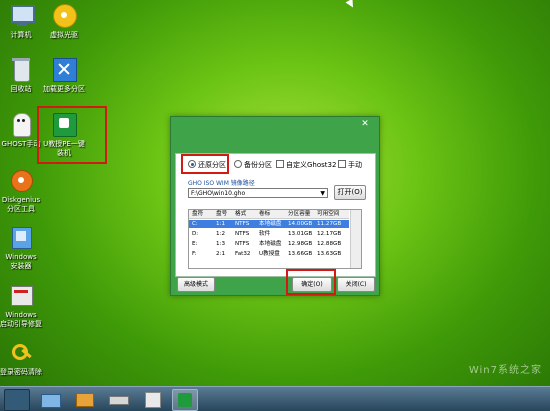 Image resolution: width=550 pixels, height=411 pixels. What do you see at coordinates (322, 193) in the screenshot?
I see `chevron-down-icon: ▼` at bounding box center [322, 193].